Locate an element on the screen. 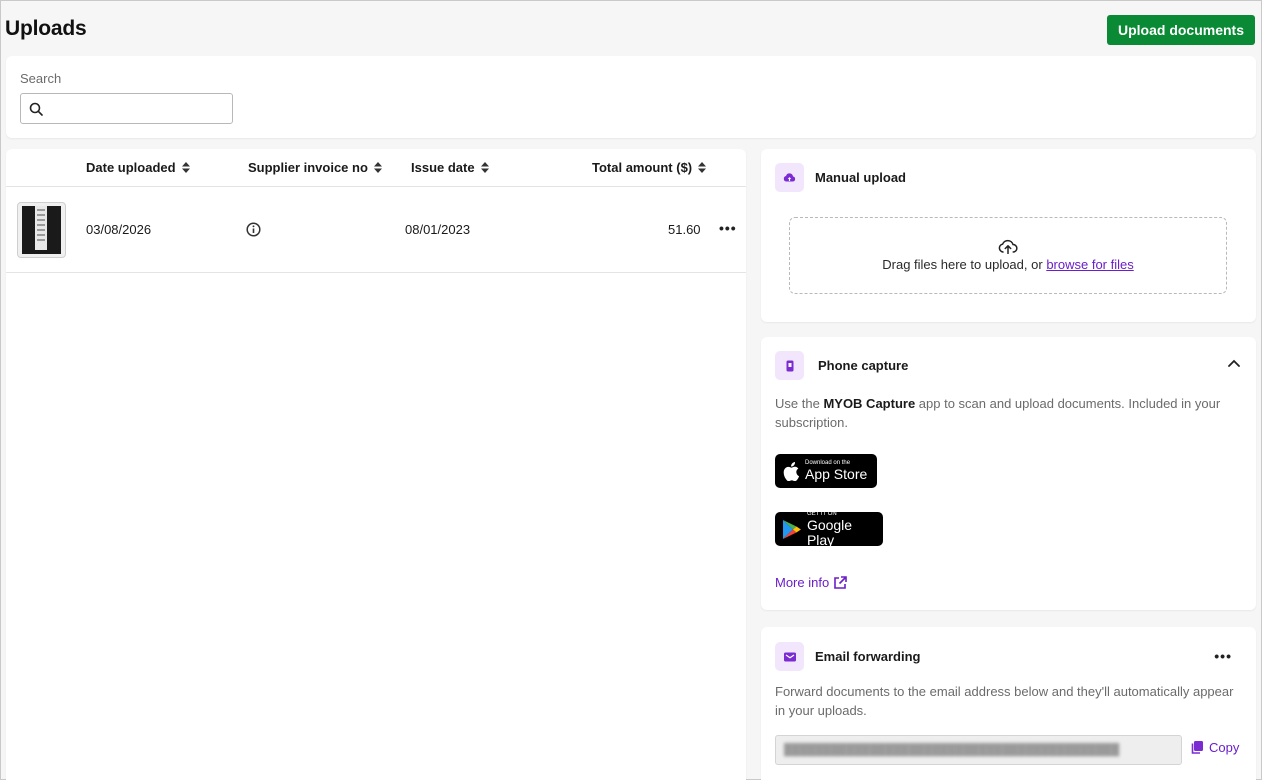 The width and height of the screenshot is (1262, 780). external-link-icon is located at coordinates (841, 582).